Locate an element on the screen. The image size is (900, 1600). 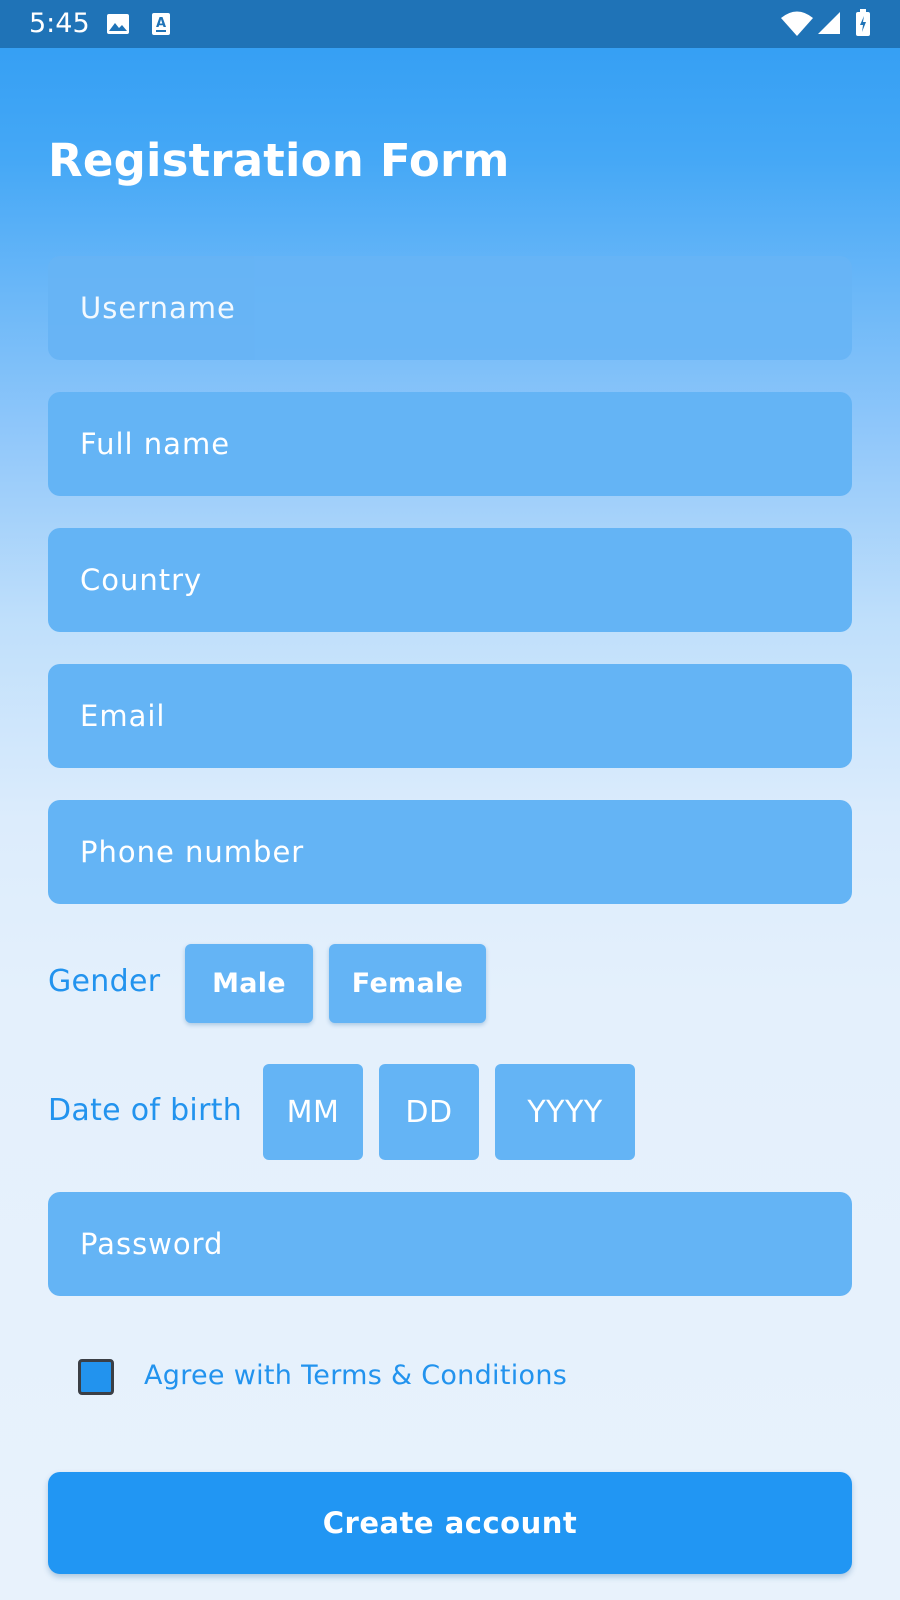
dob-month-field: MM is located at coordinates (313, 1112).